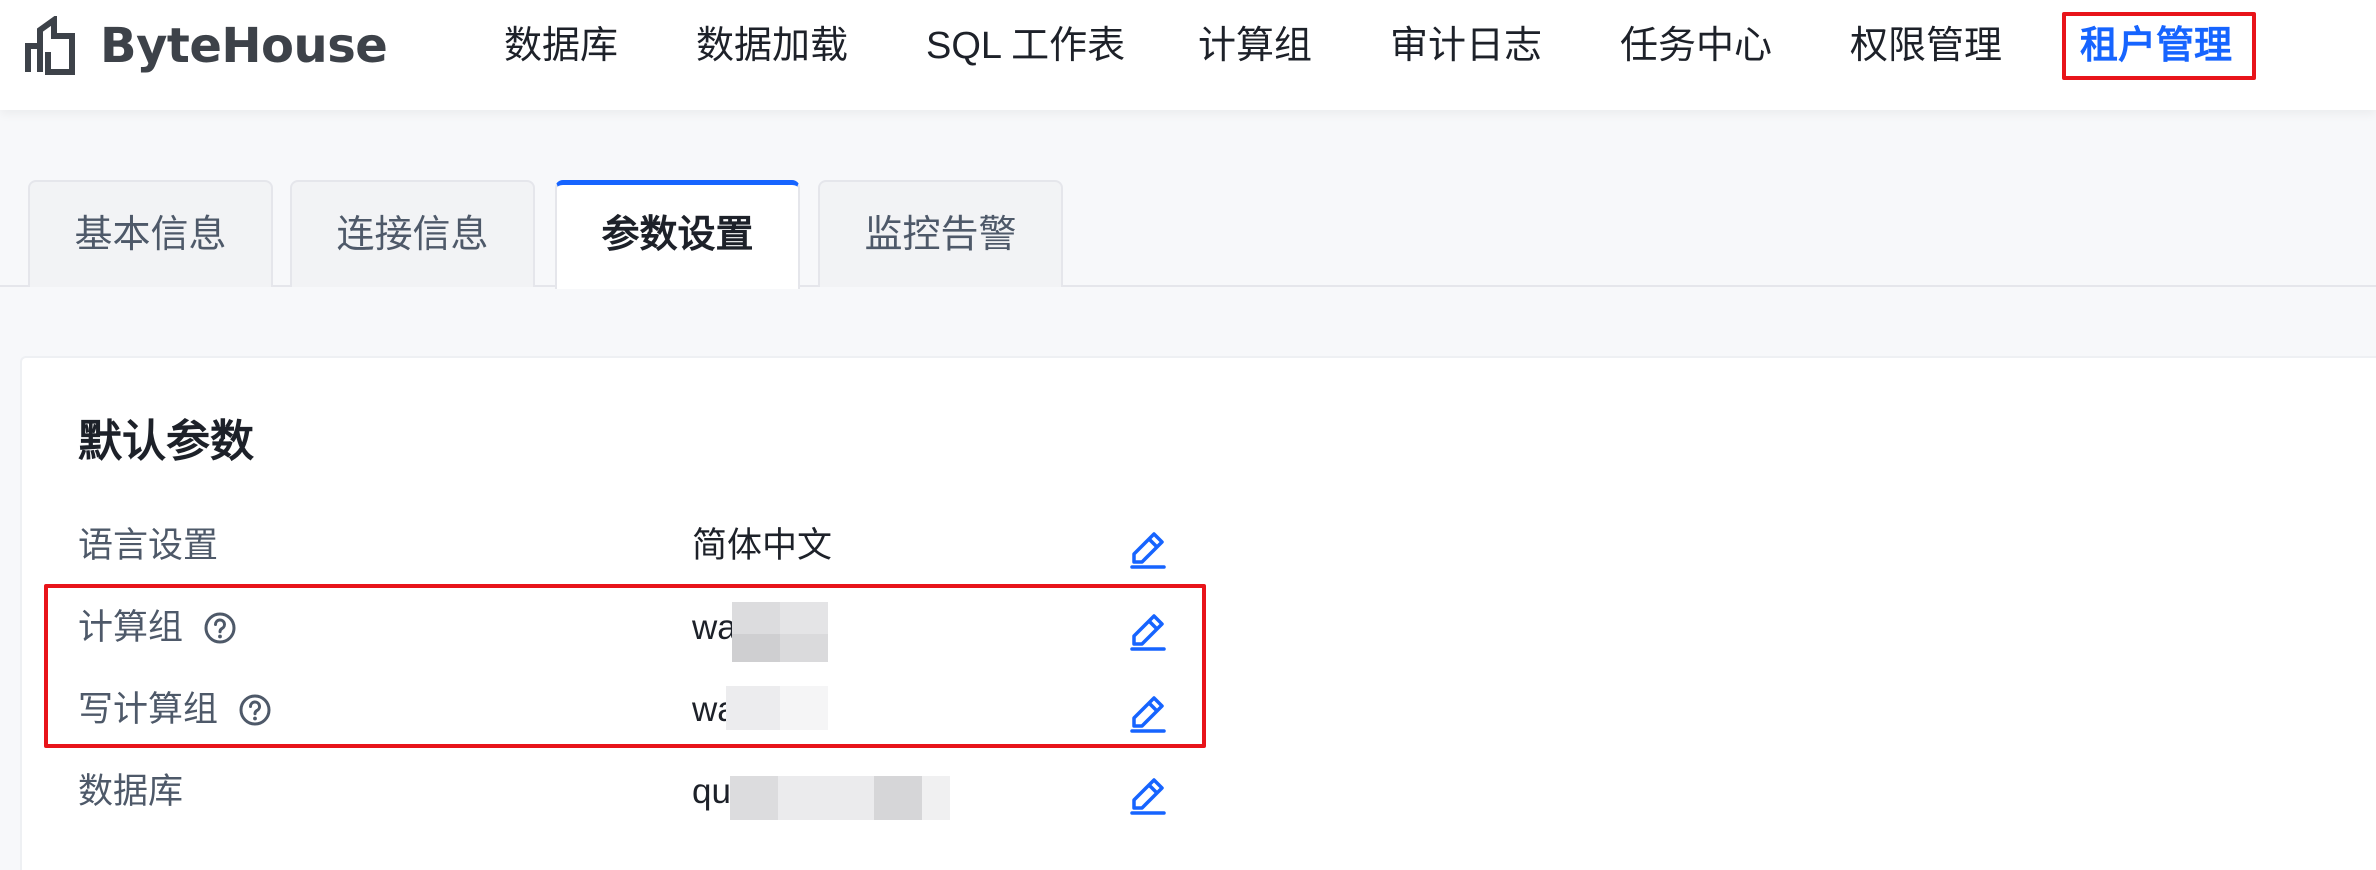 This screenshot has height=870, width=2376. What do you see at coordinates (244, 46) in the screenshot?
I see `app-name: ByteHouse` at bounding box center [244, 46].